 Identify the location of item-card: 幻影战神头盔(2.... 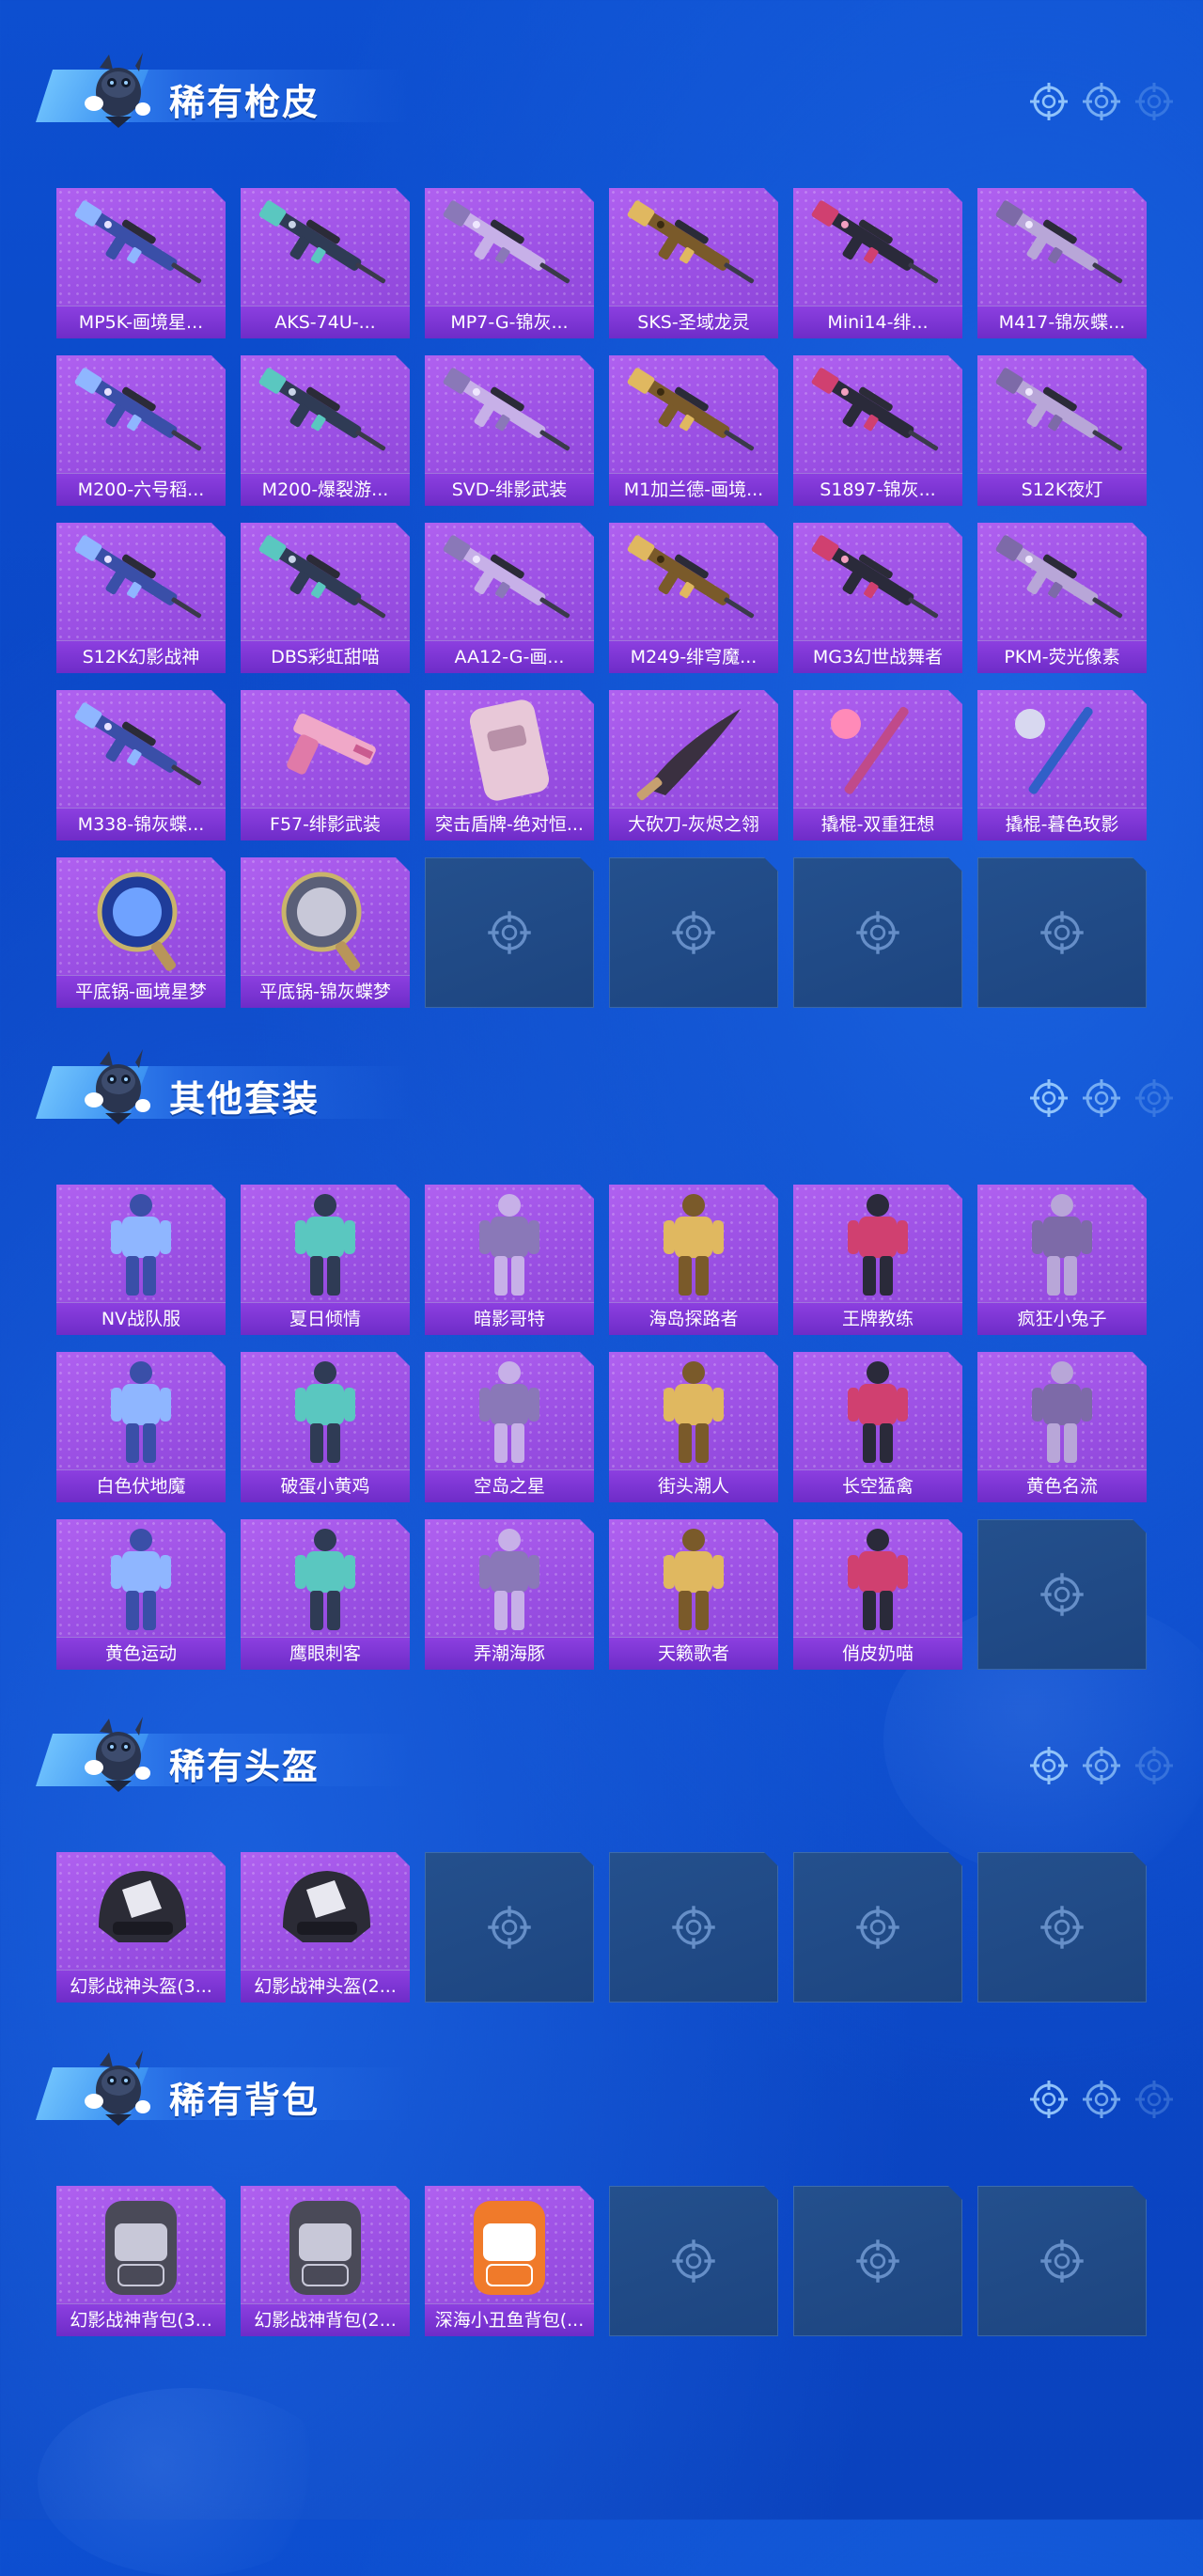
(325, 1928).